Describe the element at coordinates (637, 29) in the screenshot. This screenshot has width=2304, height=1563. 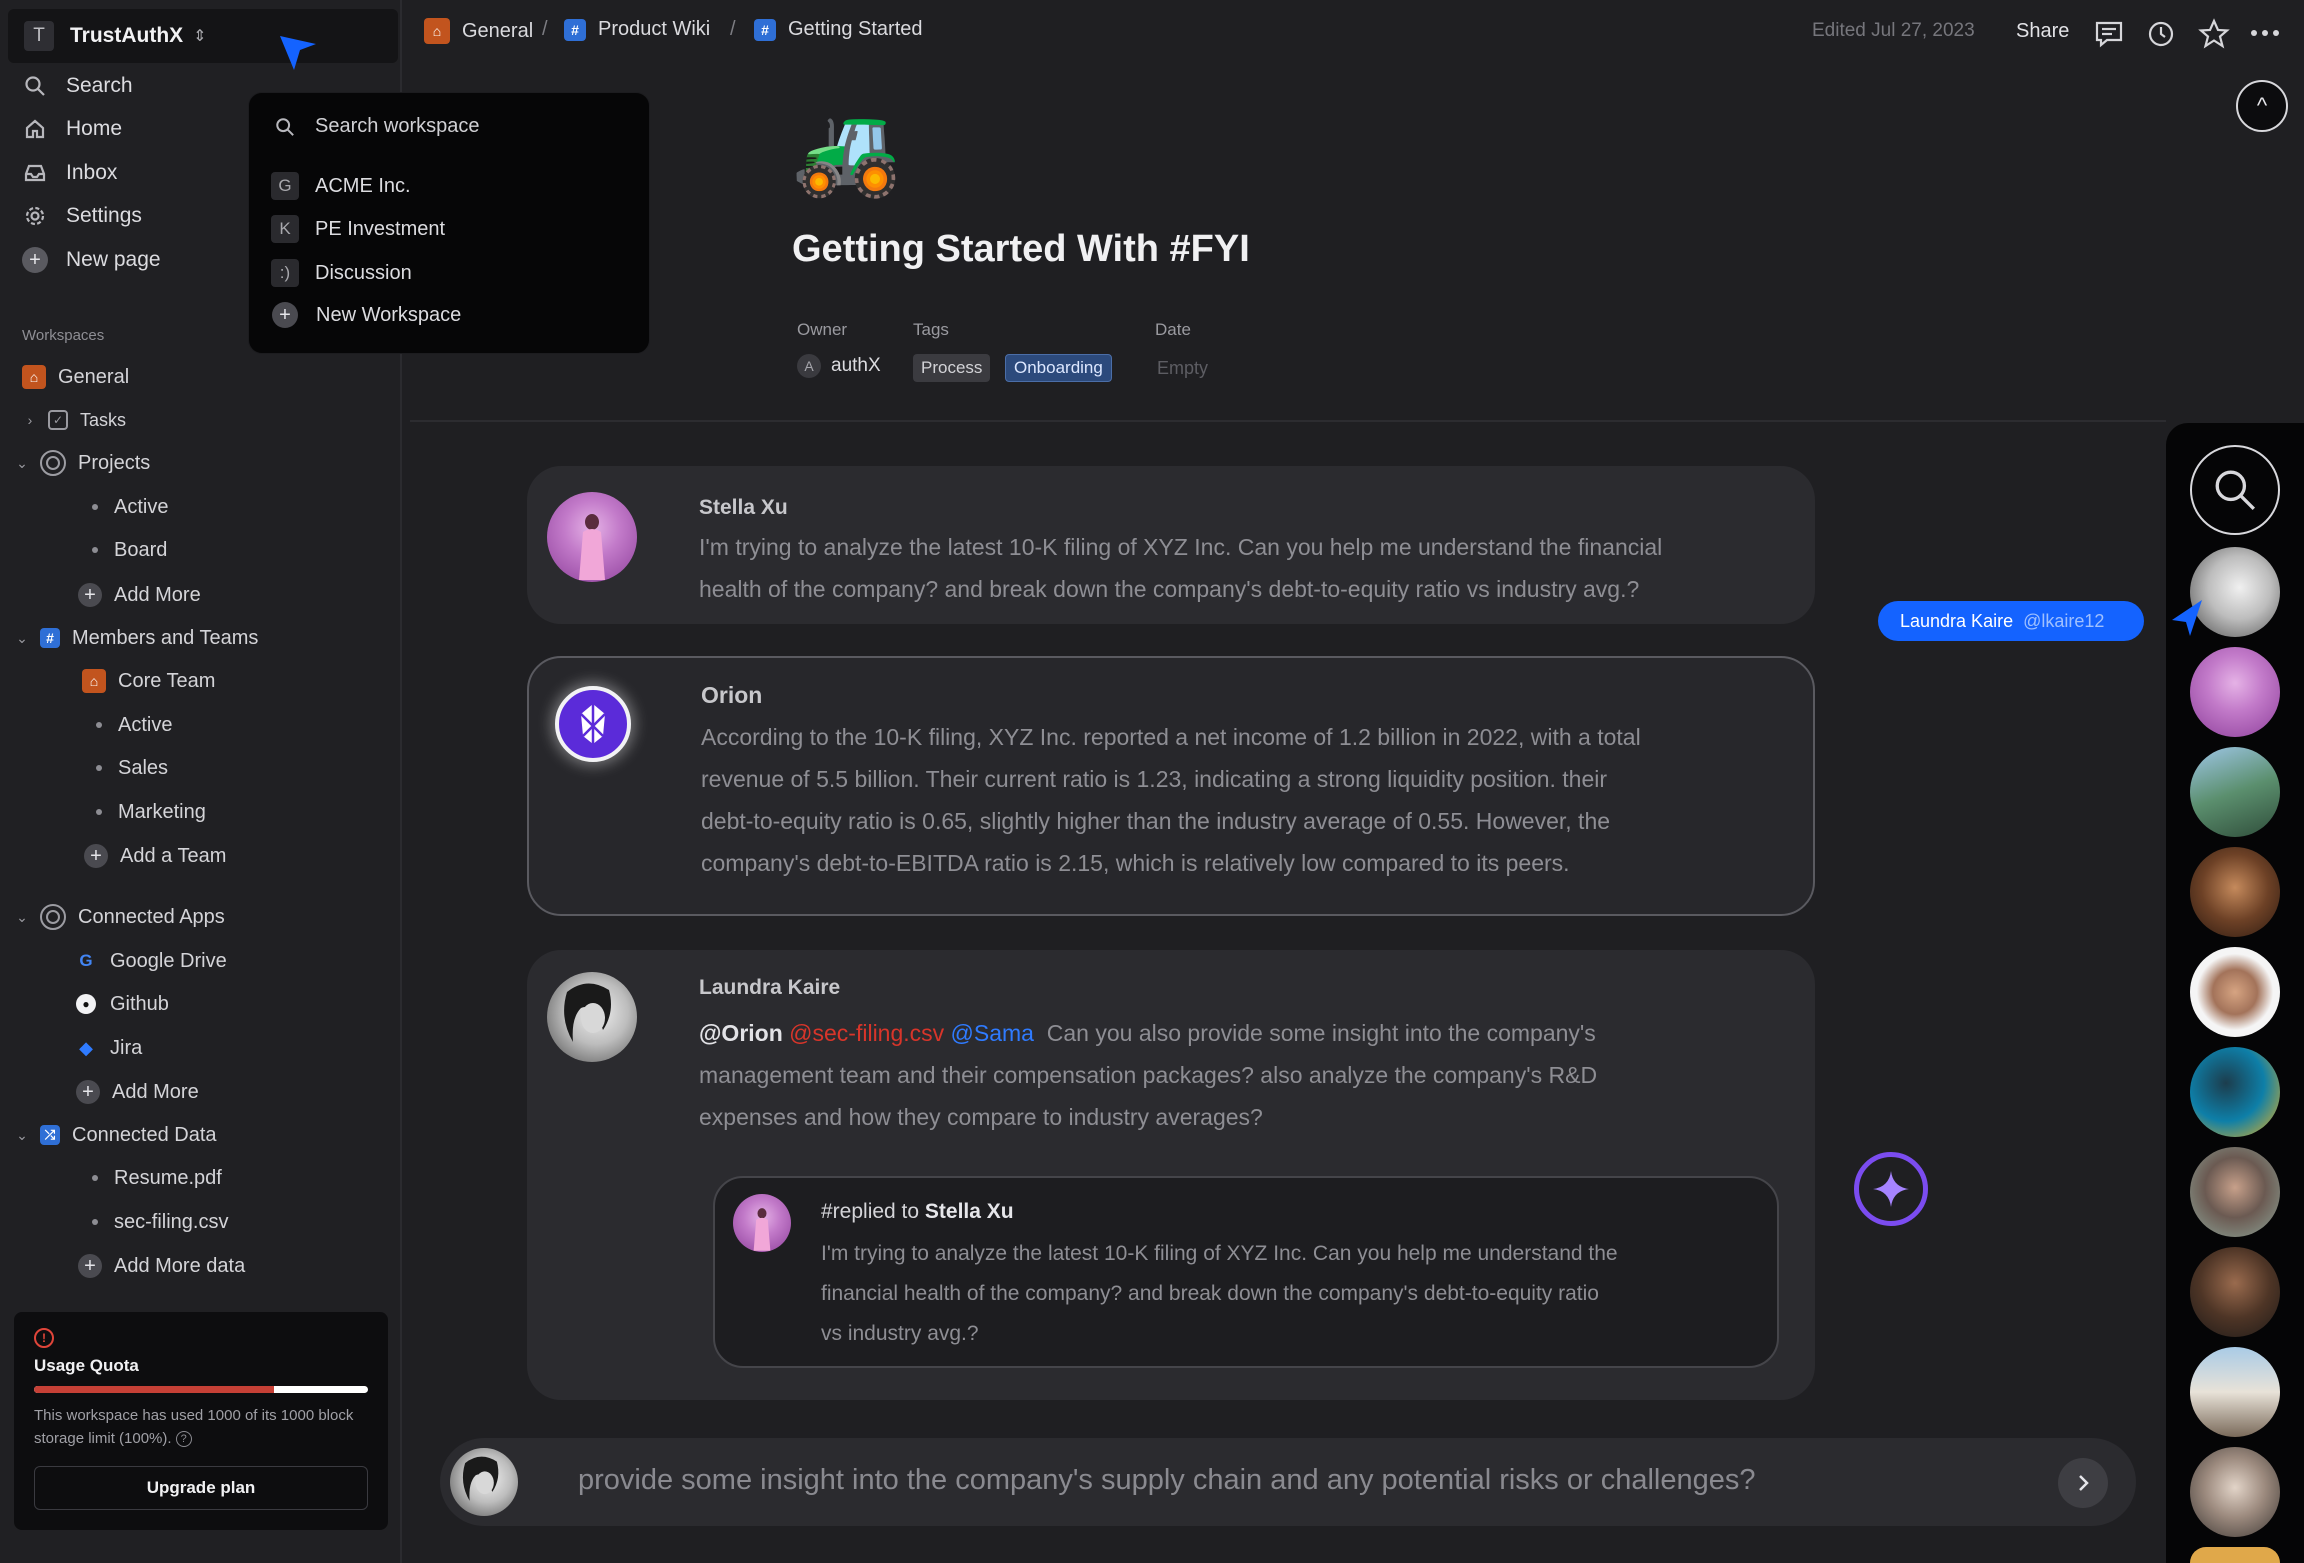
I see `breadcrumb-product-wiki: # Product Wiki` at that location.